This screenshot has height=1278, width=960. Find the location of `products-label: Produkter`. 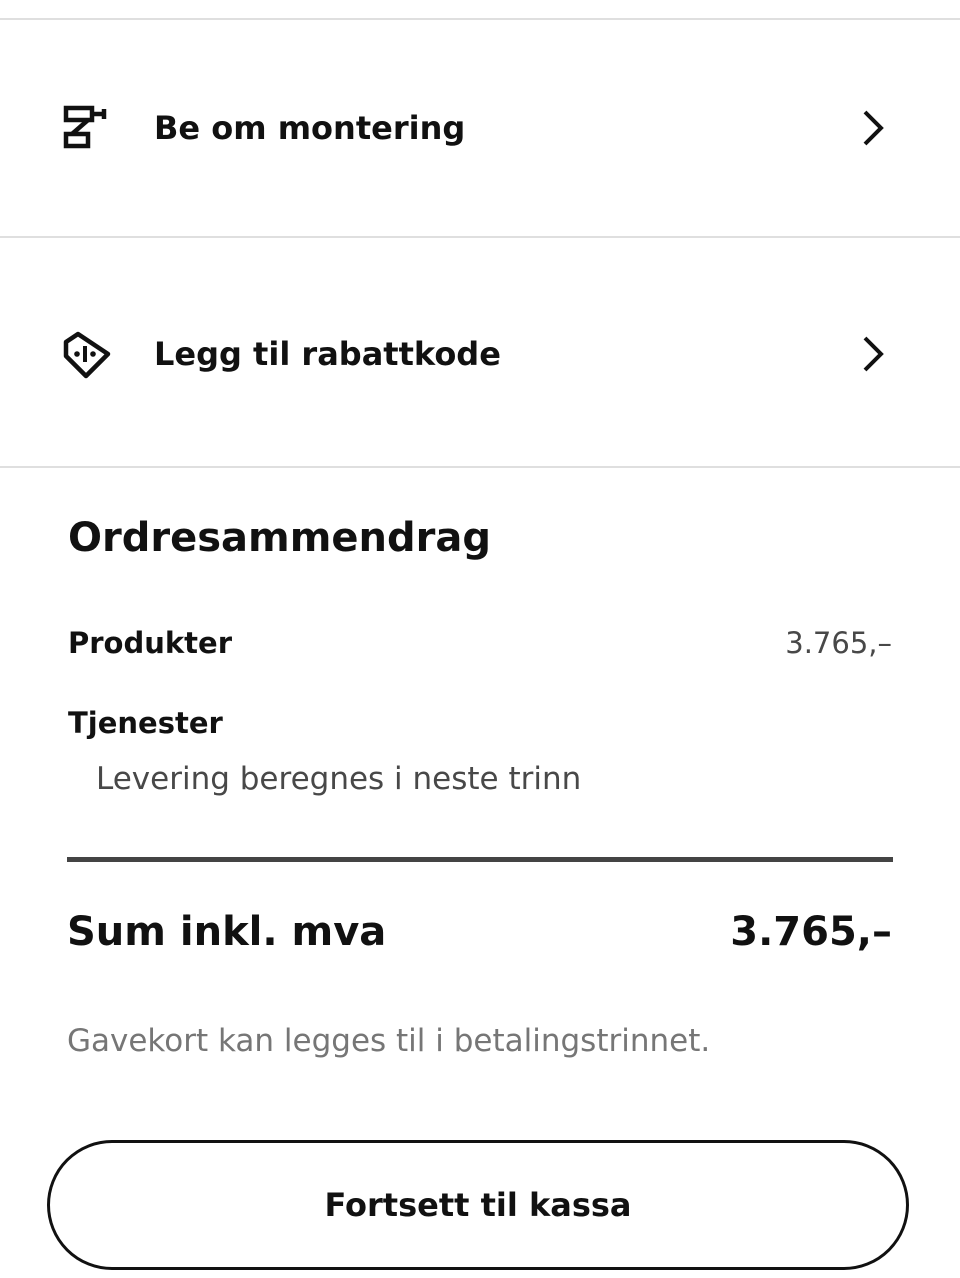

products-label: Produkter is located at coordinates (150, 643).